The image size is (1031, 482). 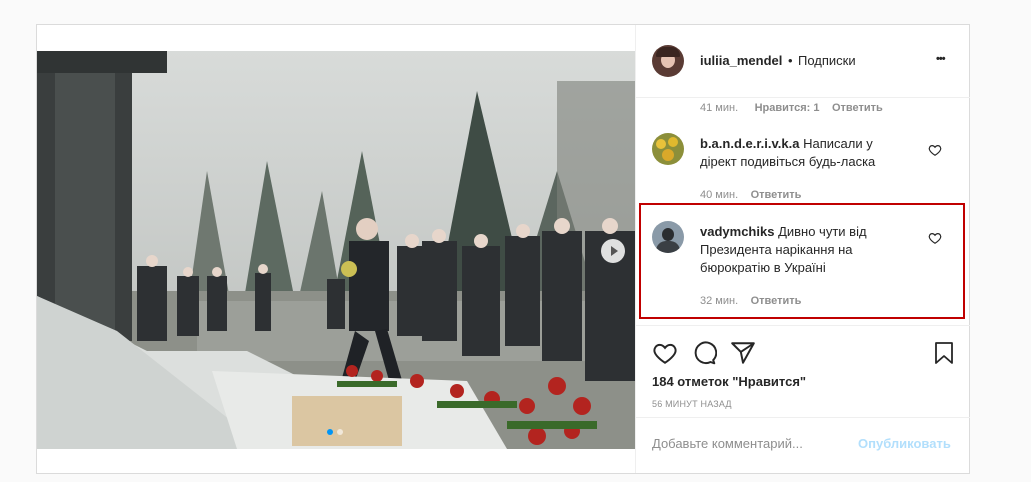 I want to click on comment-meta-row: 41 мин. Нравится: 1 Ответить, so click(x=791, y=107).